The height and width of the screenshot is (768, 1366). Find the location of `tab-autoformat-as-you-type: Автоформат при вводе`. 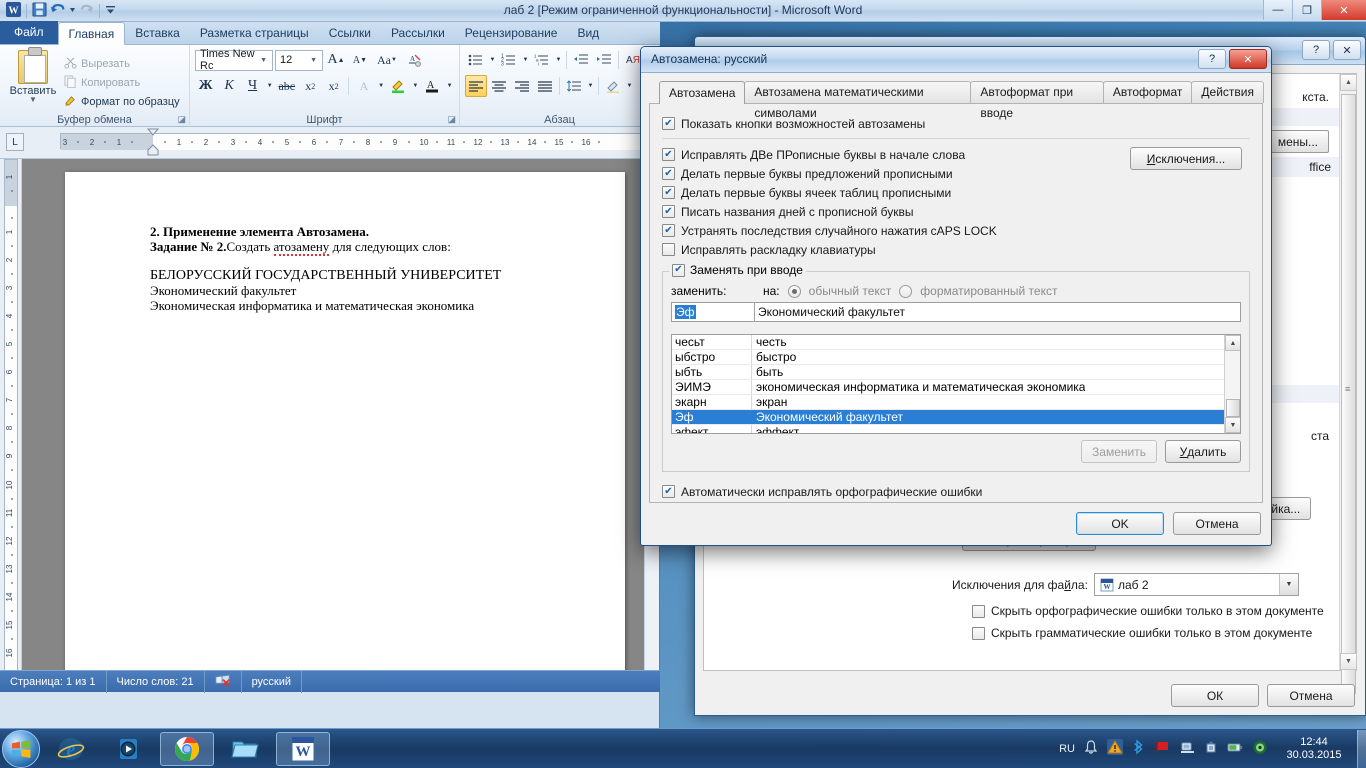

tab-autoformat-as-you-type: Автоформат при вводе is located at coordinates (1037, 100).